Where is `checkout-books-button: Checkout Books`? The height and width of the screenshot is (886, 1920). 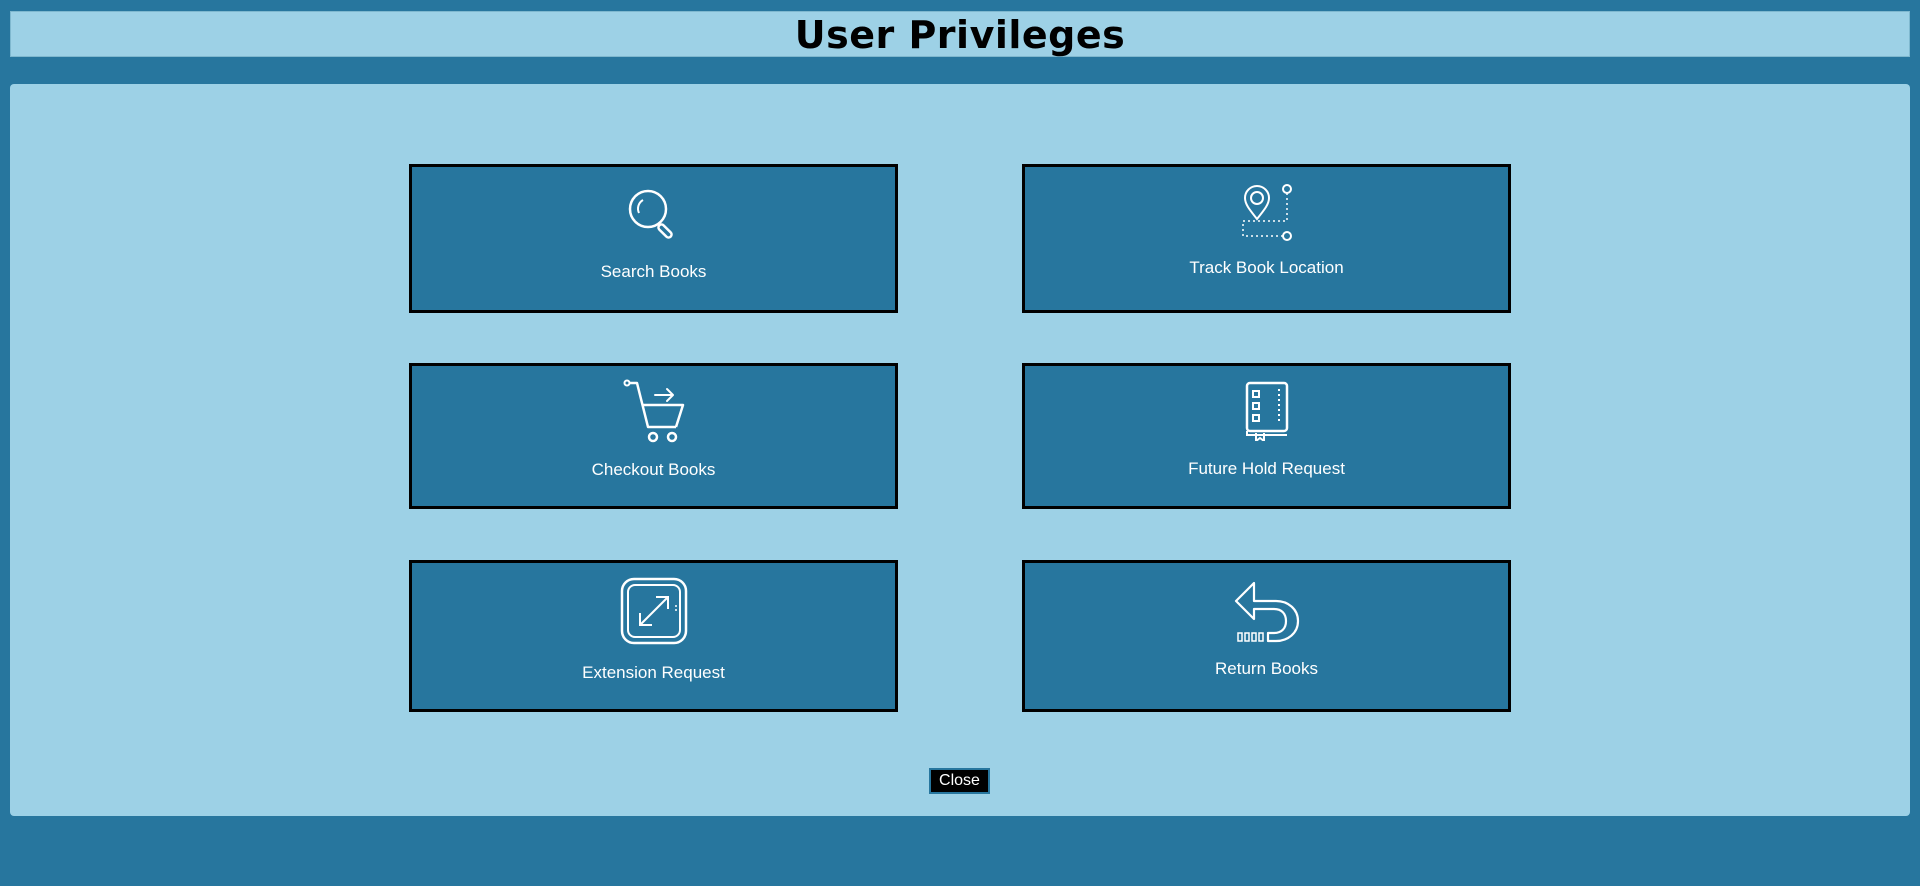 checkout-books-button: Checkout Books is located at coordinates (653, 436).